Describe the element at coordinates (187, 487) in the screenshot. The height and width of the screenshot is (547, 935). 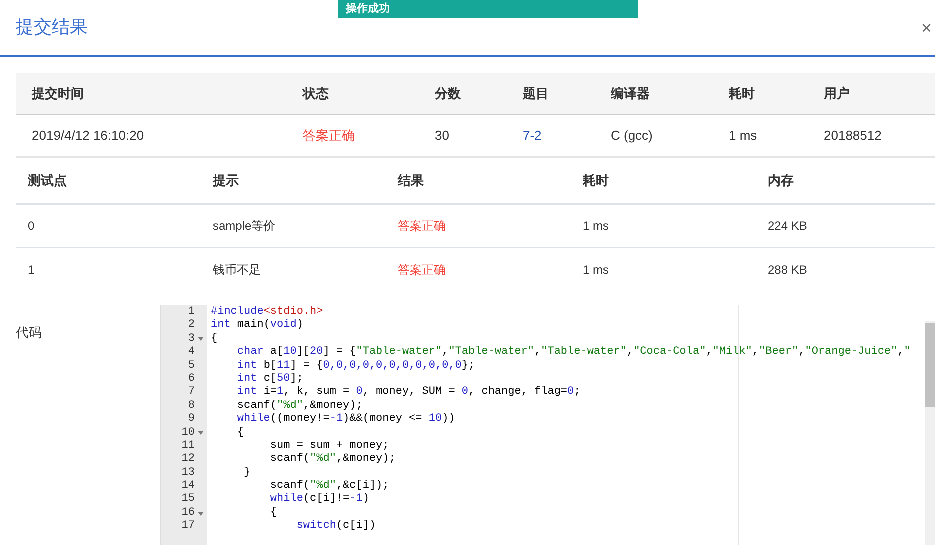
I see `line-number: 14` at that location.